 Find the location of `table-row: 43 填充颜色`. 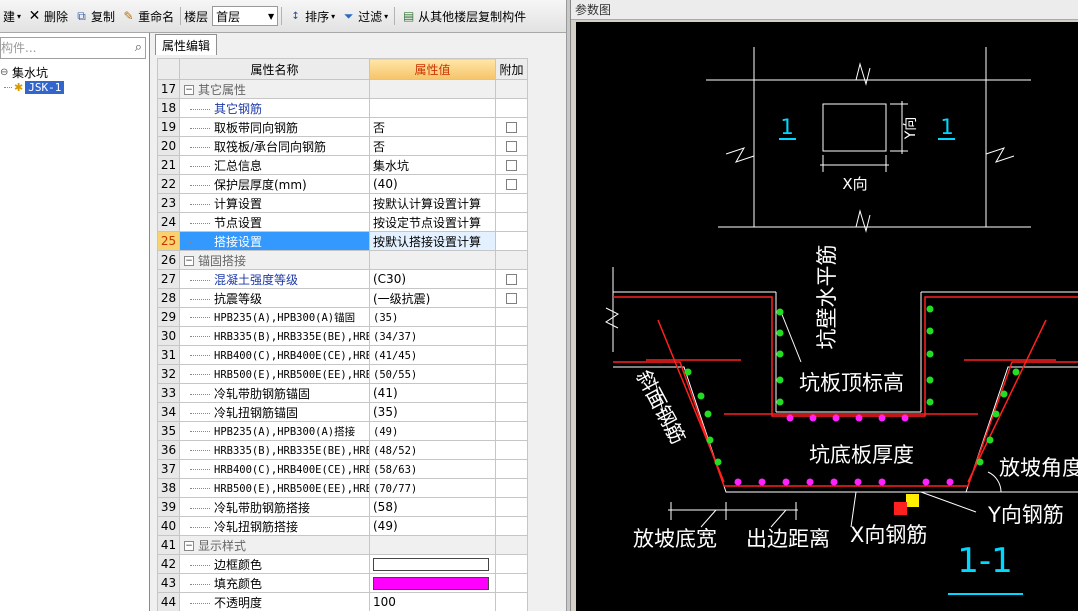

table-row: 43 填充颜色 is located at coordinates (342, 583).